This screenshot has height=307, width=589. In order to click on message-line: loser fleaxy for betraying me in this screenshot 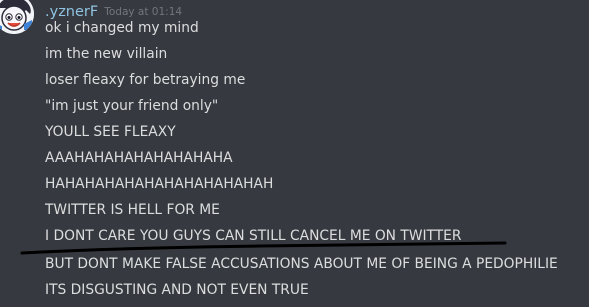, I will do `click(145, 80)`.